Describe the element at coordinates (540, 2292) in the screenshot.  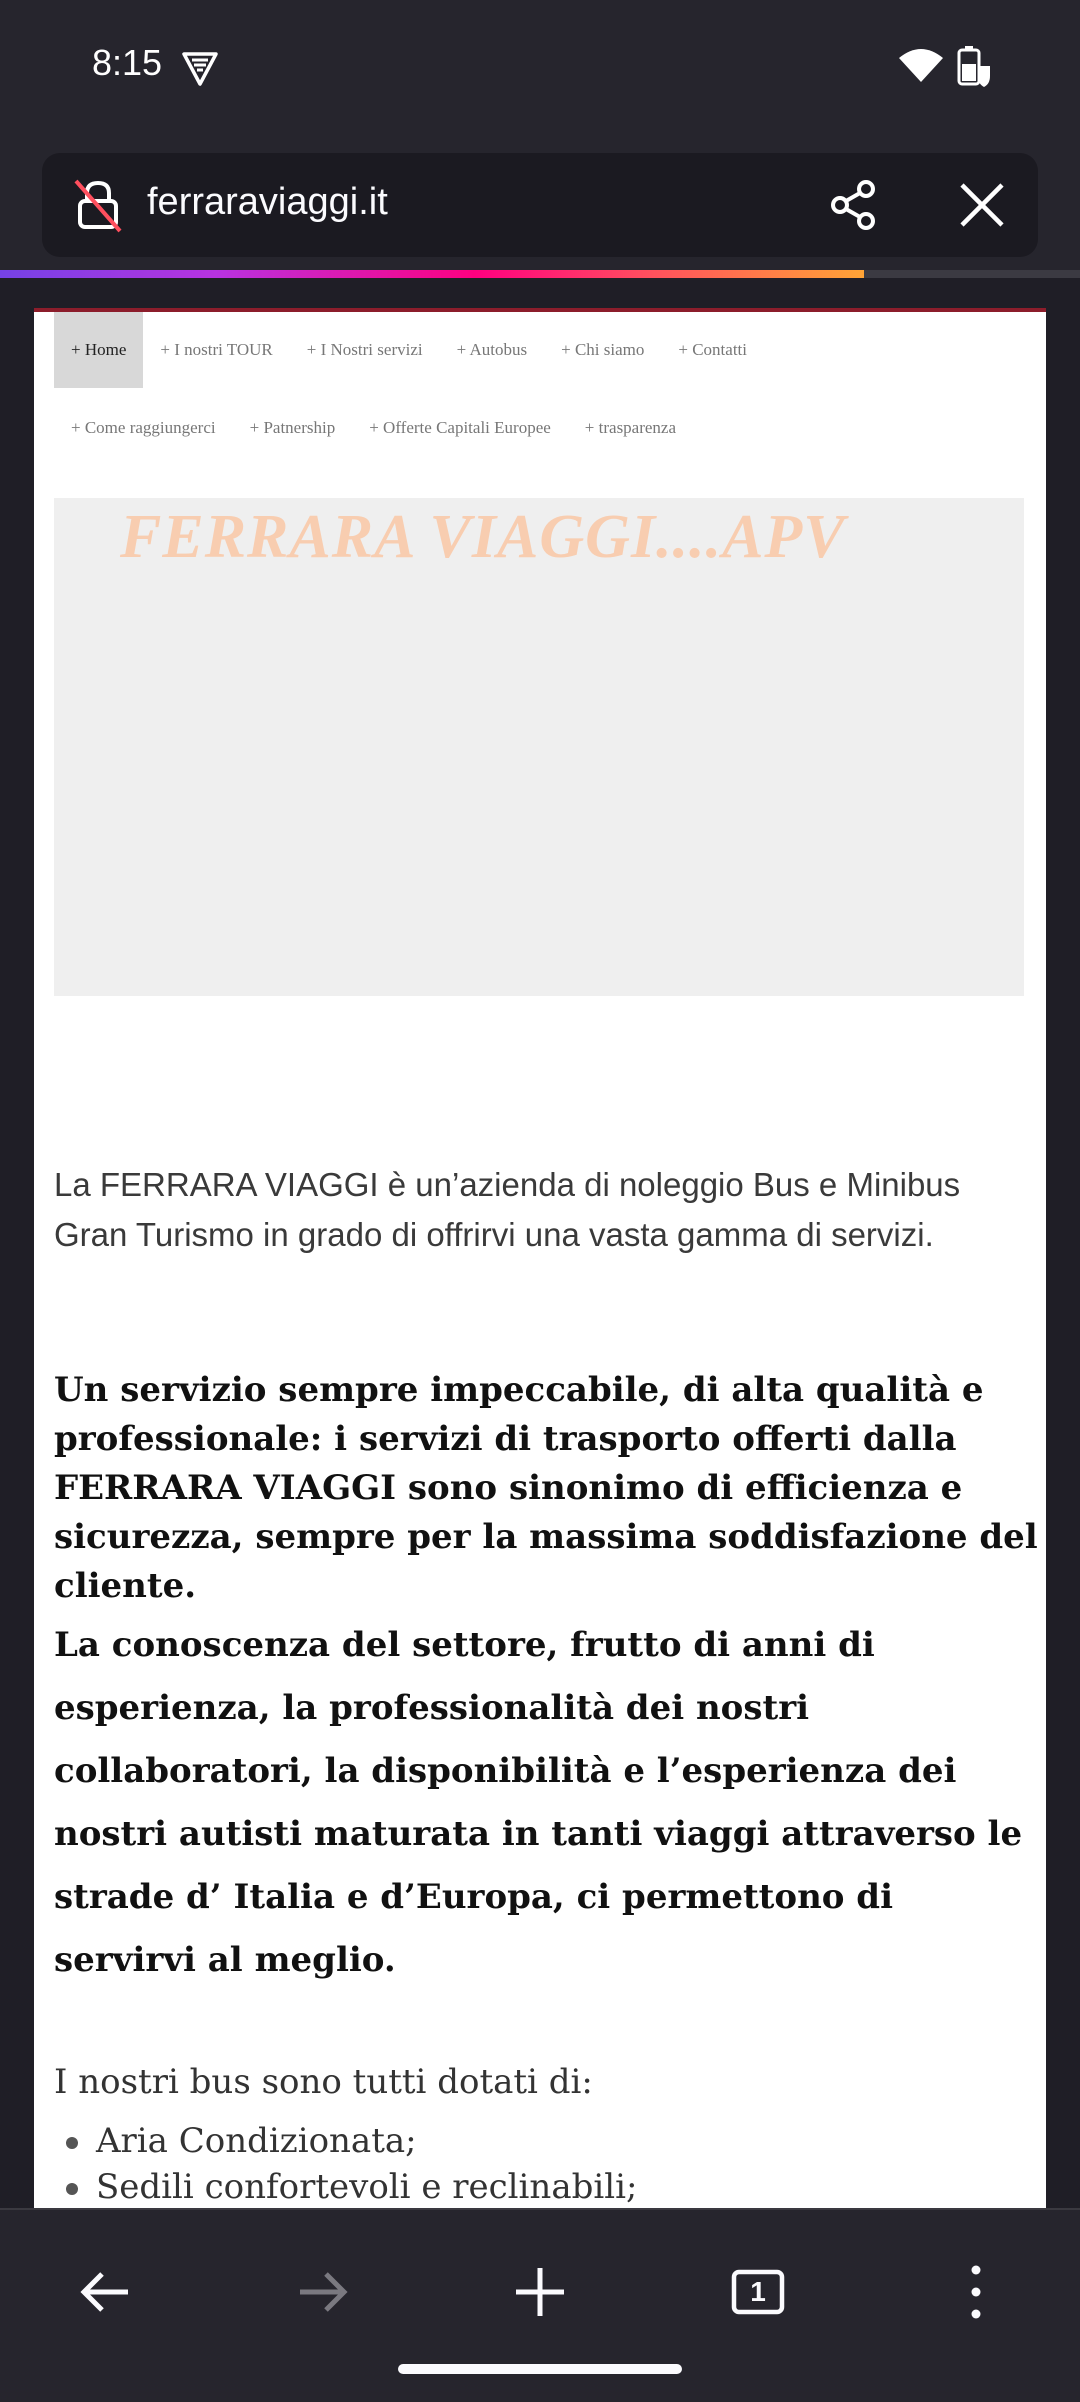
I see `plus-icon` at that location.